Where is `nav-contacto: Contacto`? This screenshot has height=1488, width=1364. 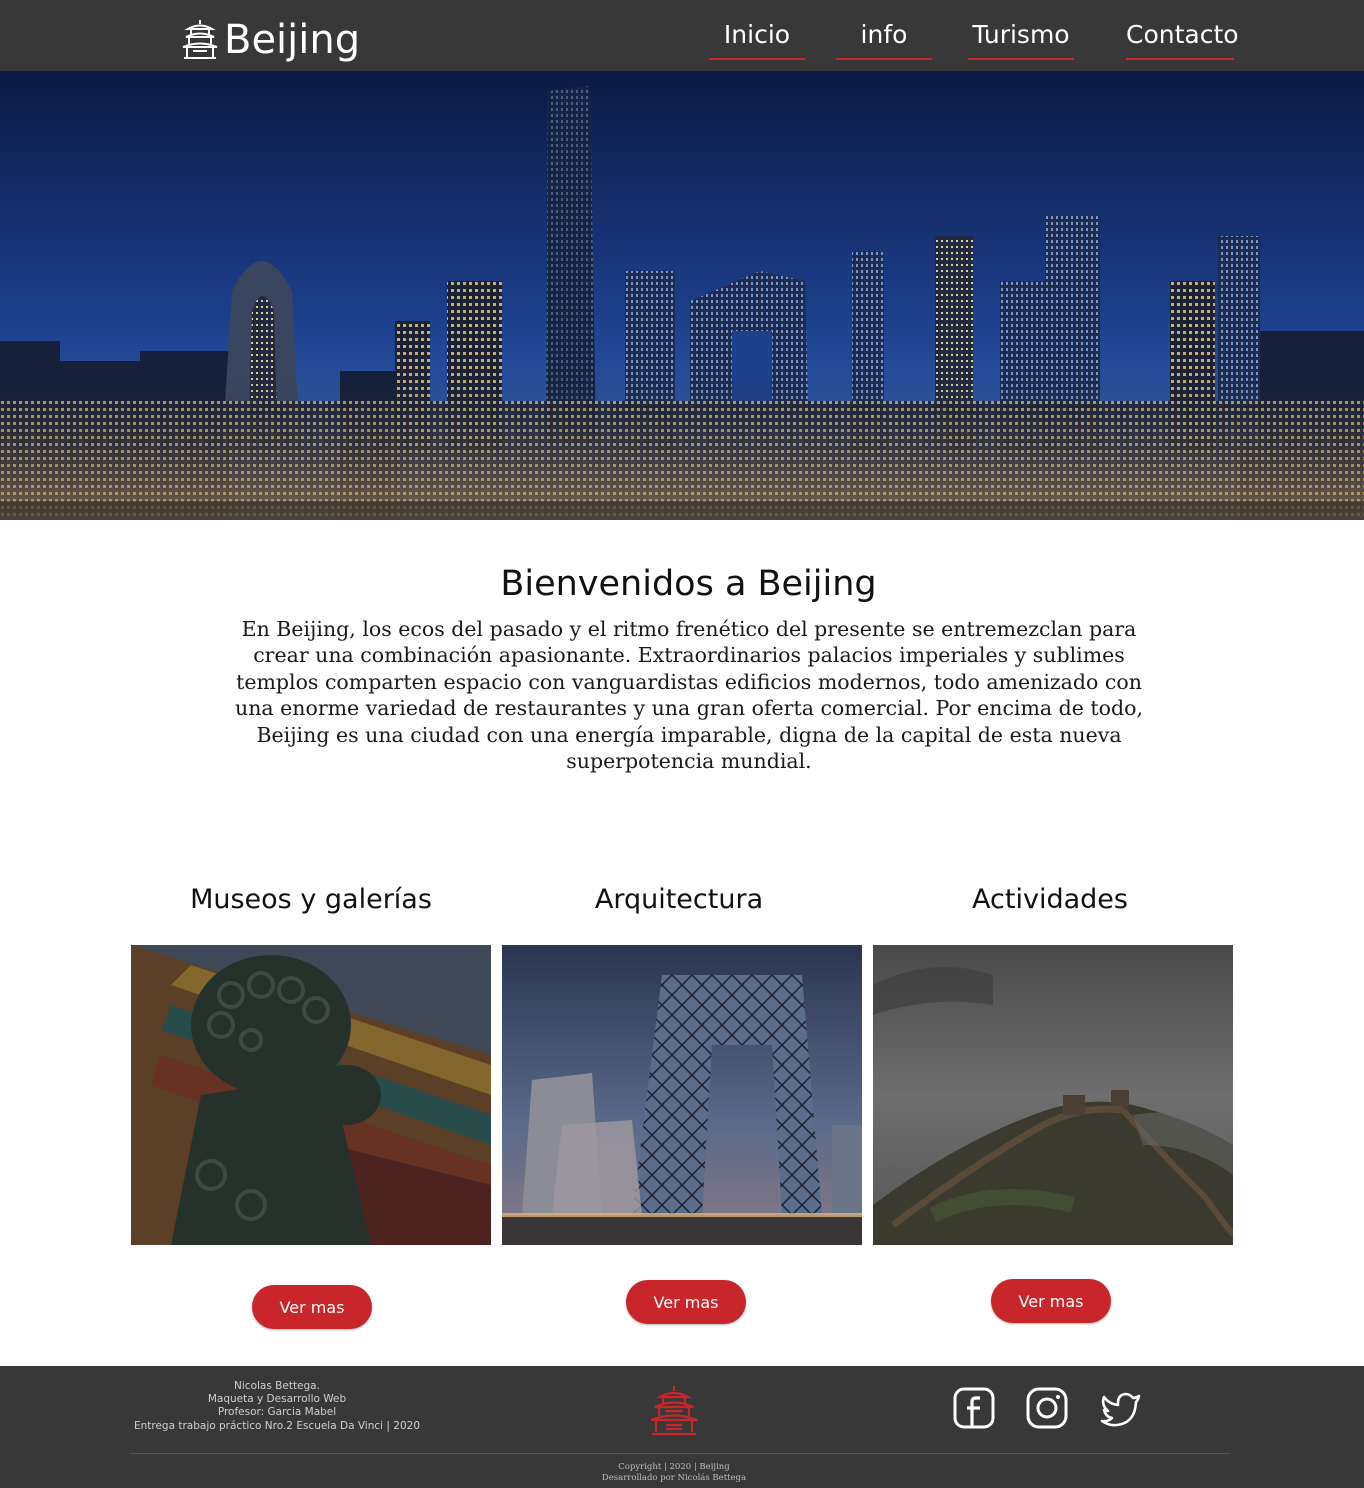
nav-contacto: Contacto is located at coordinates (1182, 41).